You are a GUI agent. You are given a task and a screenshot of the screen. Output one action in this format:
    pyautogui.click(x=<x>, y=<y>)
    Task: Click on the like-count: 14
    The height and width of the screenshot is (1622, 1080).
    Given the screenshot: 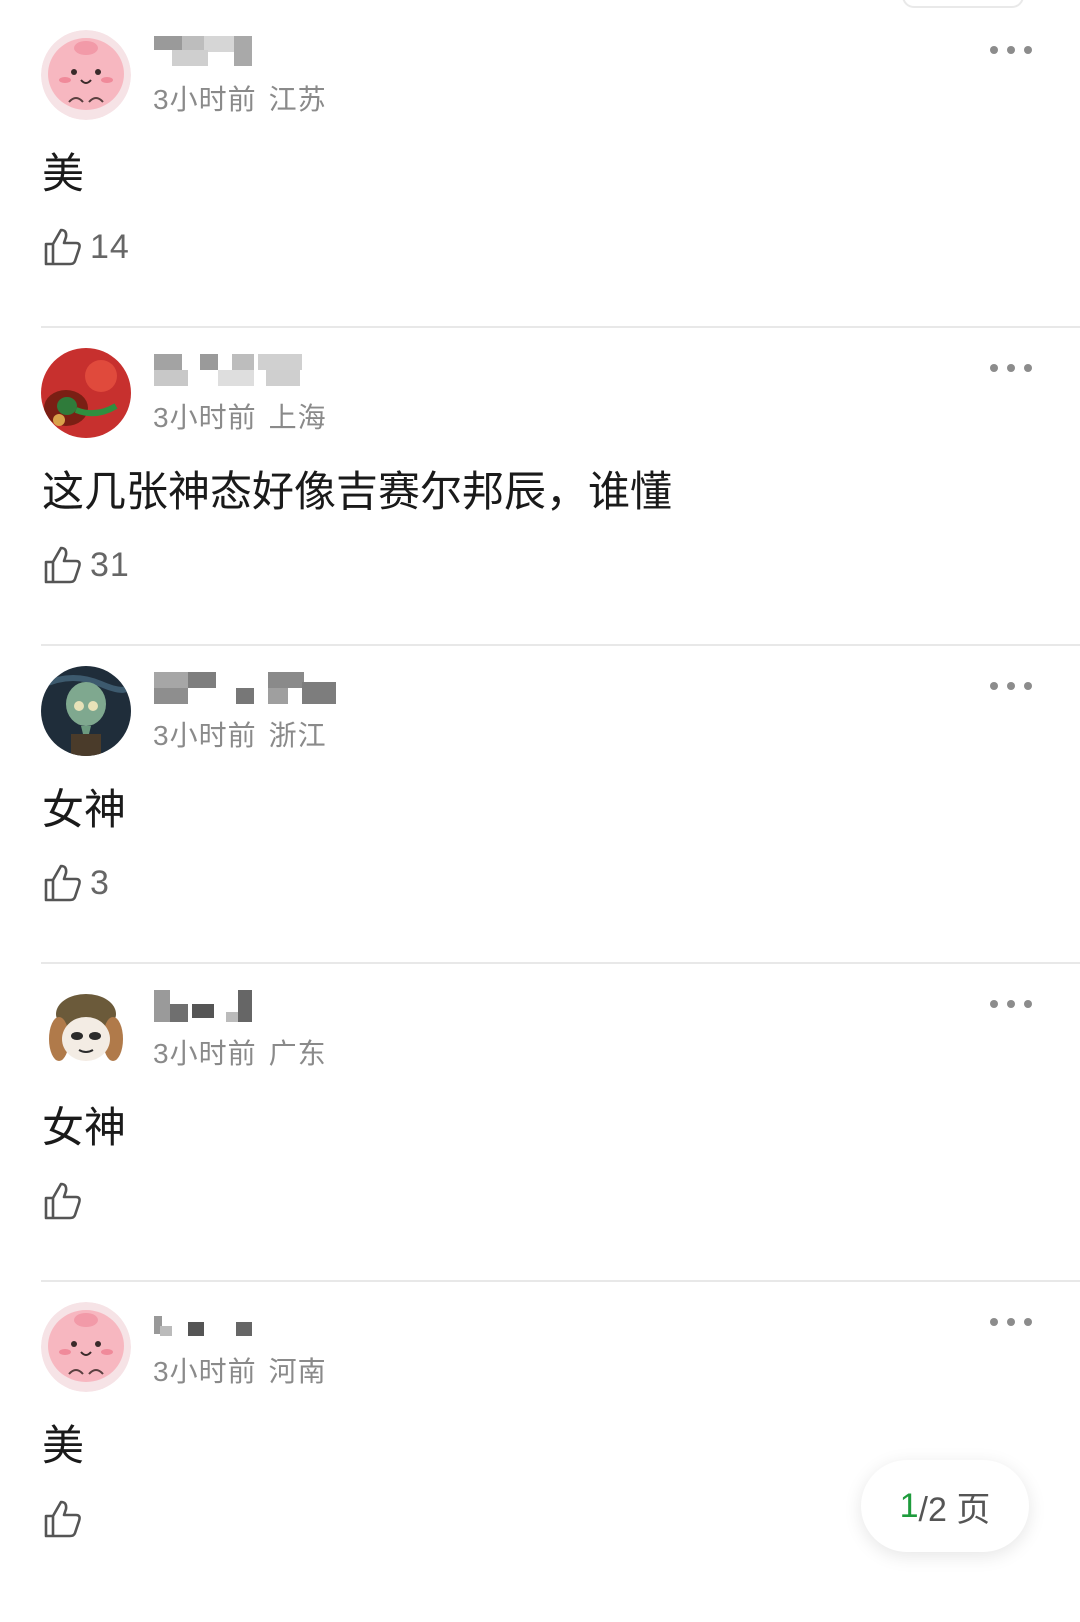 What is the action you would take?
    pyautogui.click(x=110, y=246)
    